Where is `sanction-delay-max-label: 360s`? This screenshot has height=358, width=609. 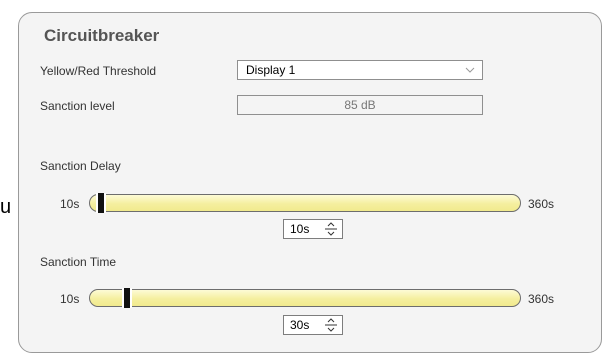
sanction-delay-max-label: 360s is located at coordinates (541, 204).